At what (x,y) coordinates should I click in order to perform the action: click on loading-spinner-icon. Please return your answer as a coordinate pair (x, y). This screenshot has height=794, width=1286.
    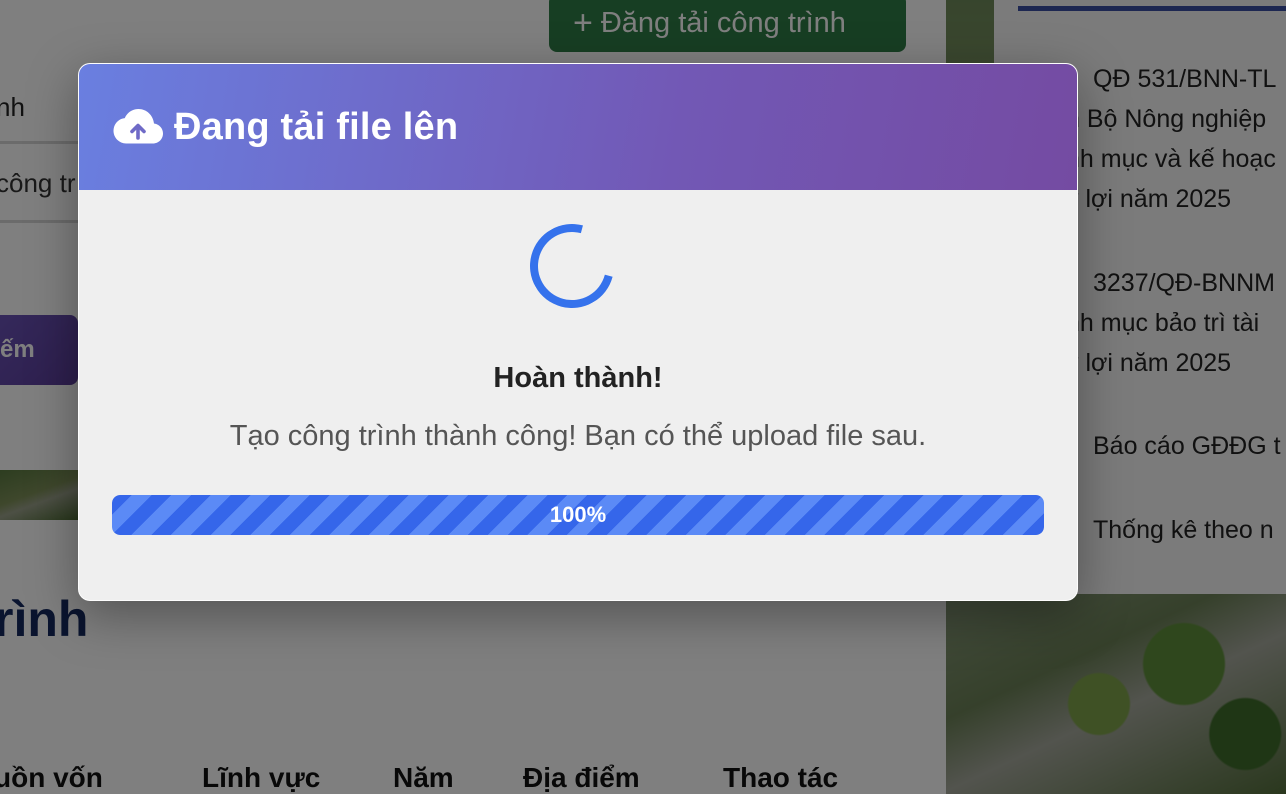
    Looking at the image, I should click on (572, 266).